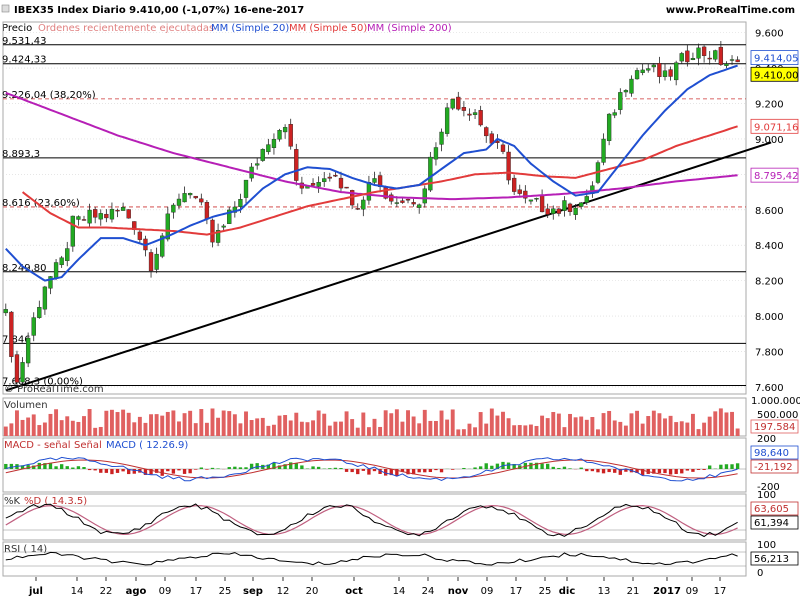 The height and width of the screenshot is (604, 800). I want to click on volume-flag-label: 197.584, so click(774, 427).